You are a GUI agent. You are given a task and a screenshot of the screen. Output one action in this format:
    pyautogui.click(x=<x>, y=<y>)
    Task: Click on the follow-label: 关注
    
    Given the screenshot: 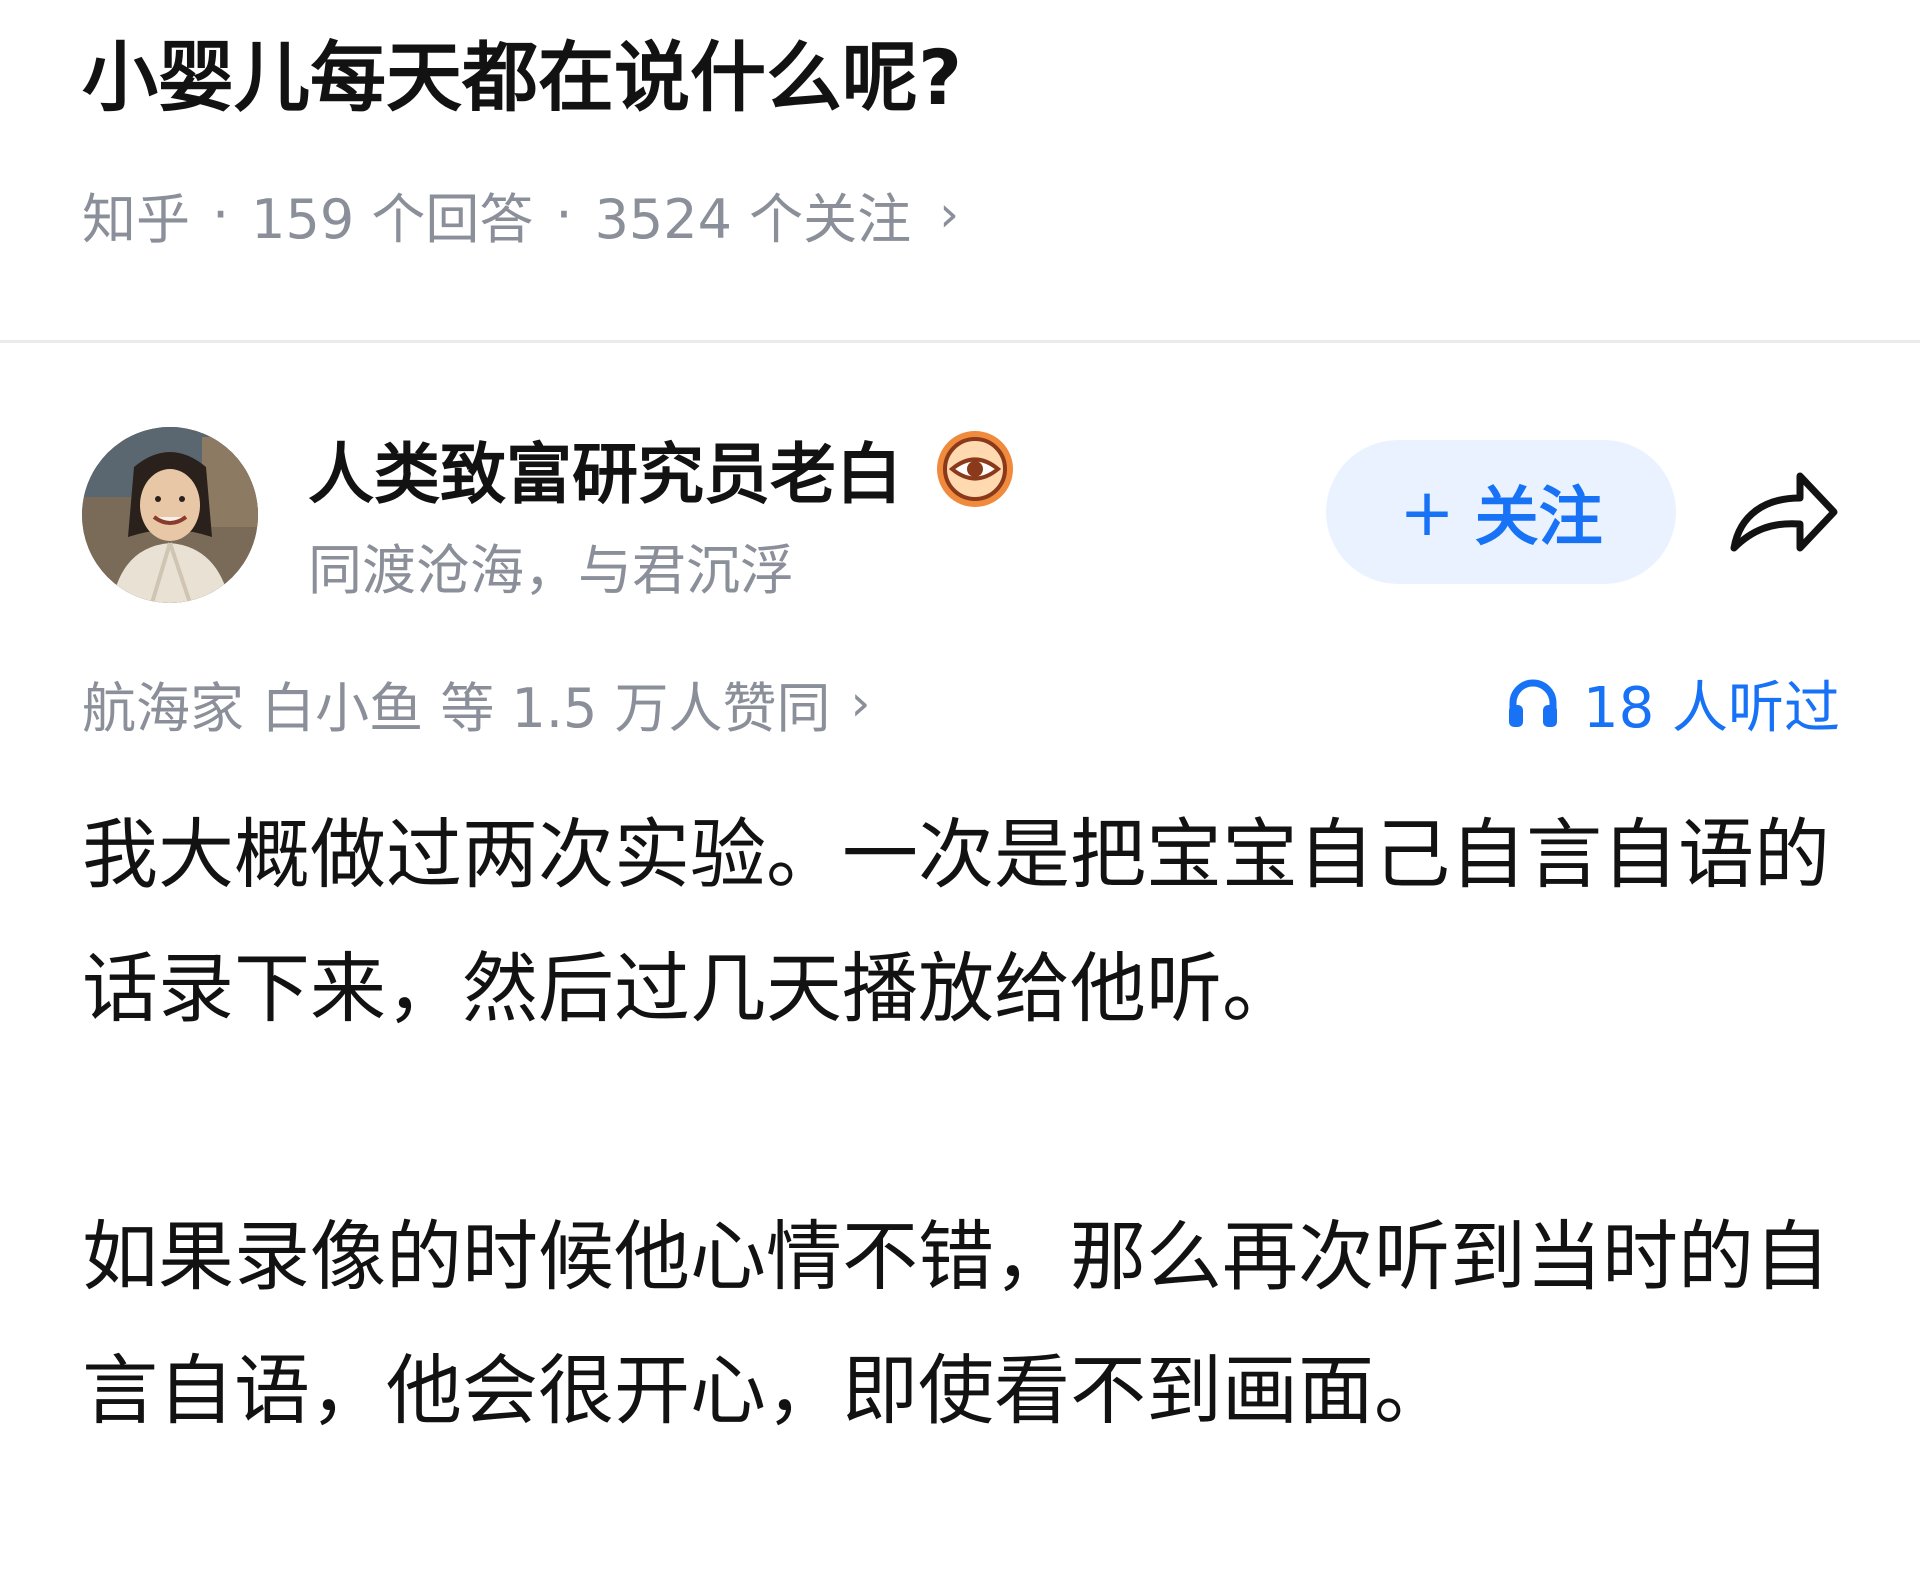 What is the action you would take?
    pyautogui.click(x=1538, y=518)
    